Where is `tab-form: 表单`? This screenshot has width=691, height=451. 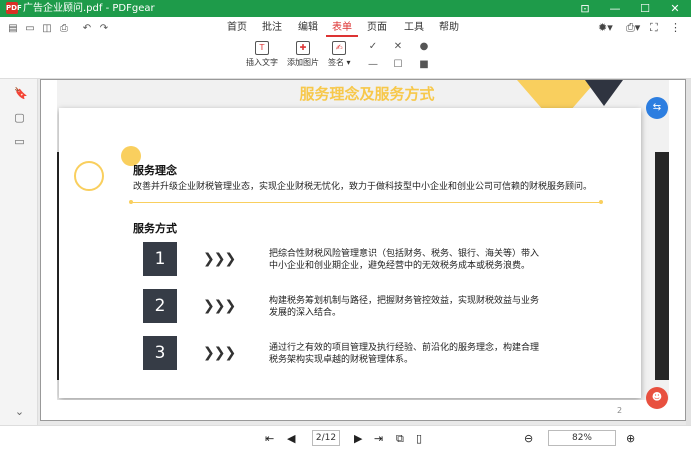
tab-form: 表单 is located at coordinates (342, 27).